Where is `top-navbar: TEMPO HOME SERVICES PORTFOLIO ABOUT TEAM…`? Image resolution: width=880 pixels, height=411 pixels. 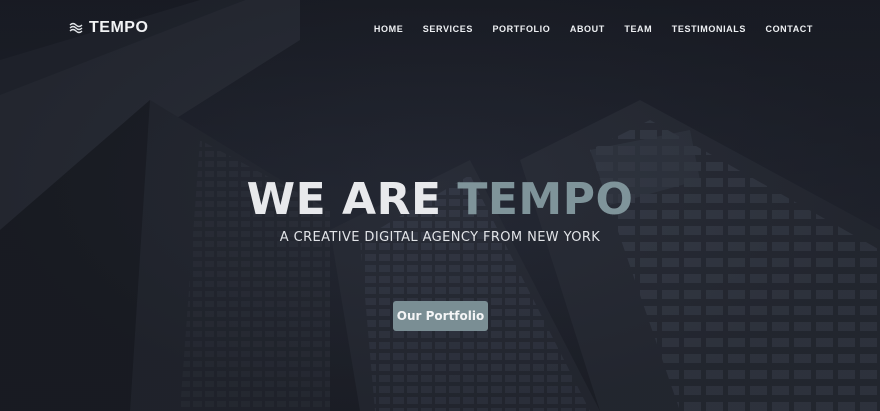
top-navbar: TEMPO HOME SERVICES PORTFOLIO ABOUT TEAM… is located at coordinates (440, 28).